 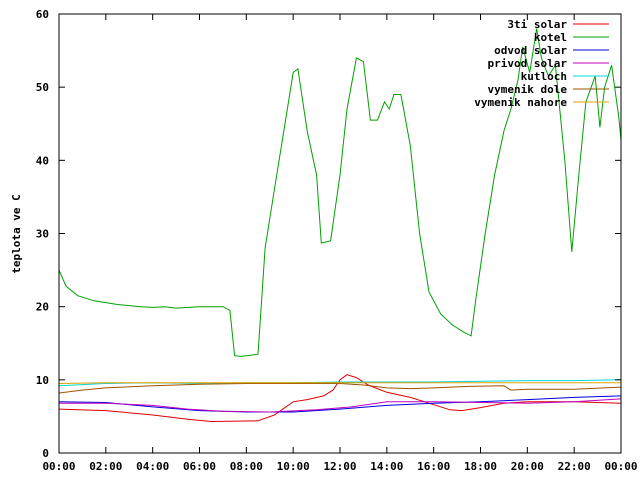 What do you see at coordinates (42, 160) in the screenshot?
I see `y-tick-label: 40` at bounding box center [42, 160].